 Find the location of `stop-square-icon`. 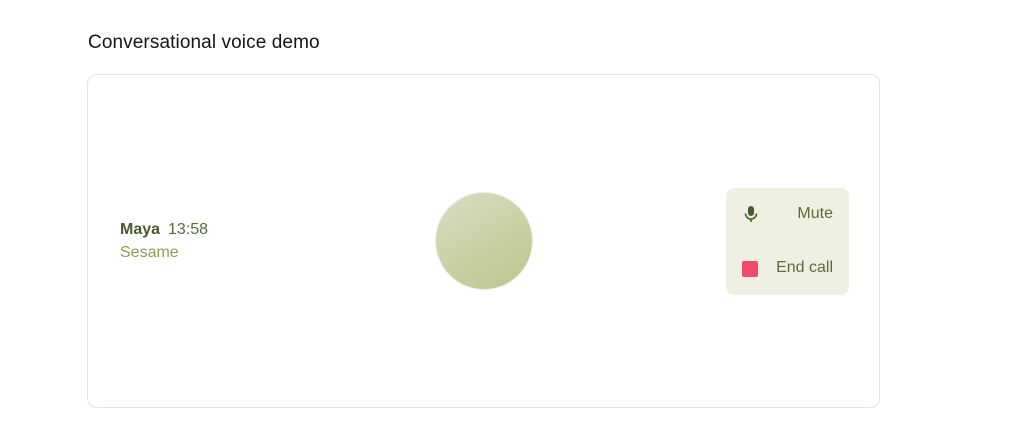

stop-square-icon is located at coordinates (750, 269).